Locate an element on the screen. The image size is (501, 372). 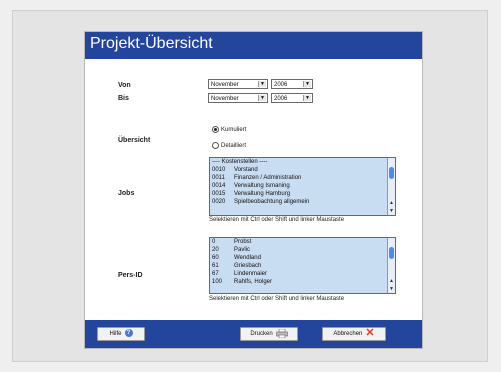
item-code: 0014 is located at coordinates (219, 186).